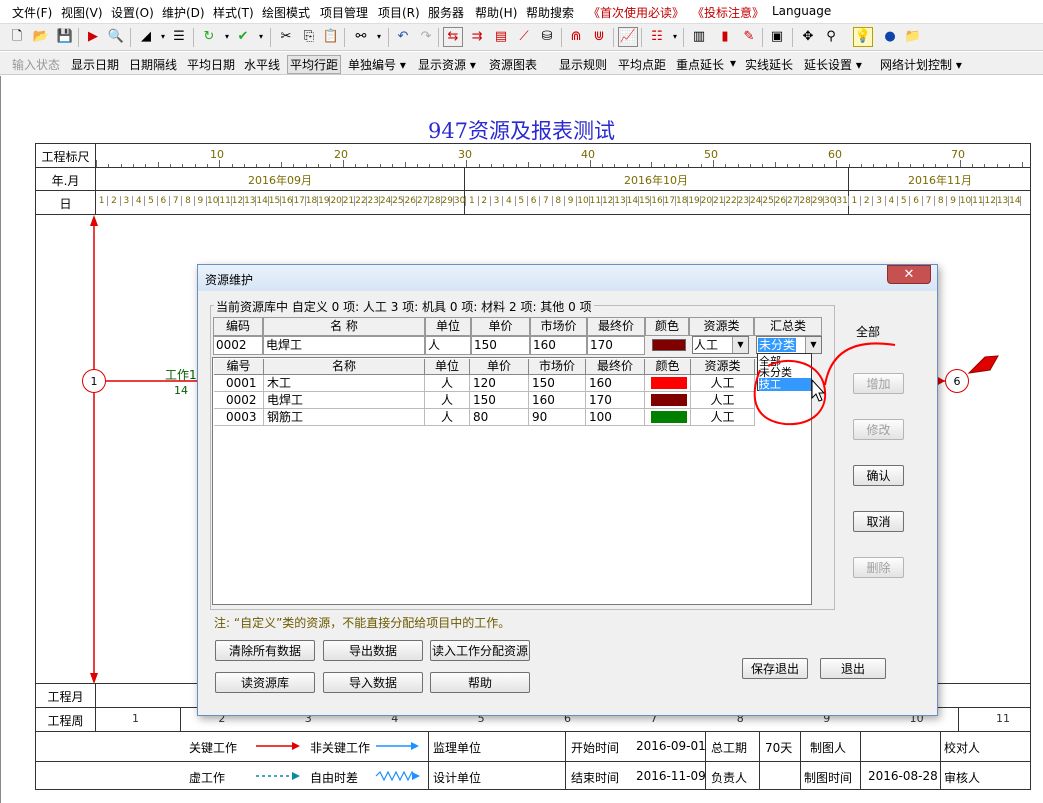  What do you see at coordinates (878, 429) in the screenshot?
I see `modify-button: 修改` at bounding box center [878, 429].